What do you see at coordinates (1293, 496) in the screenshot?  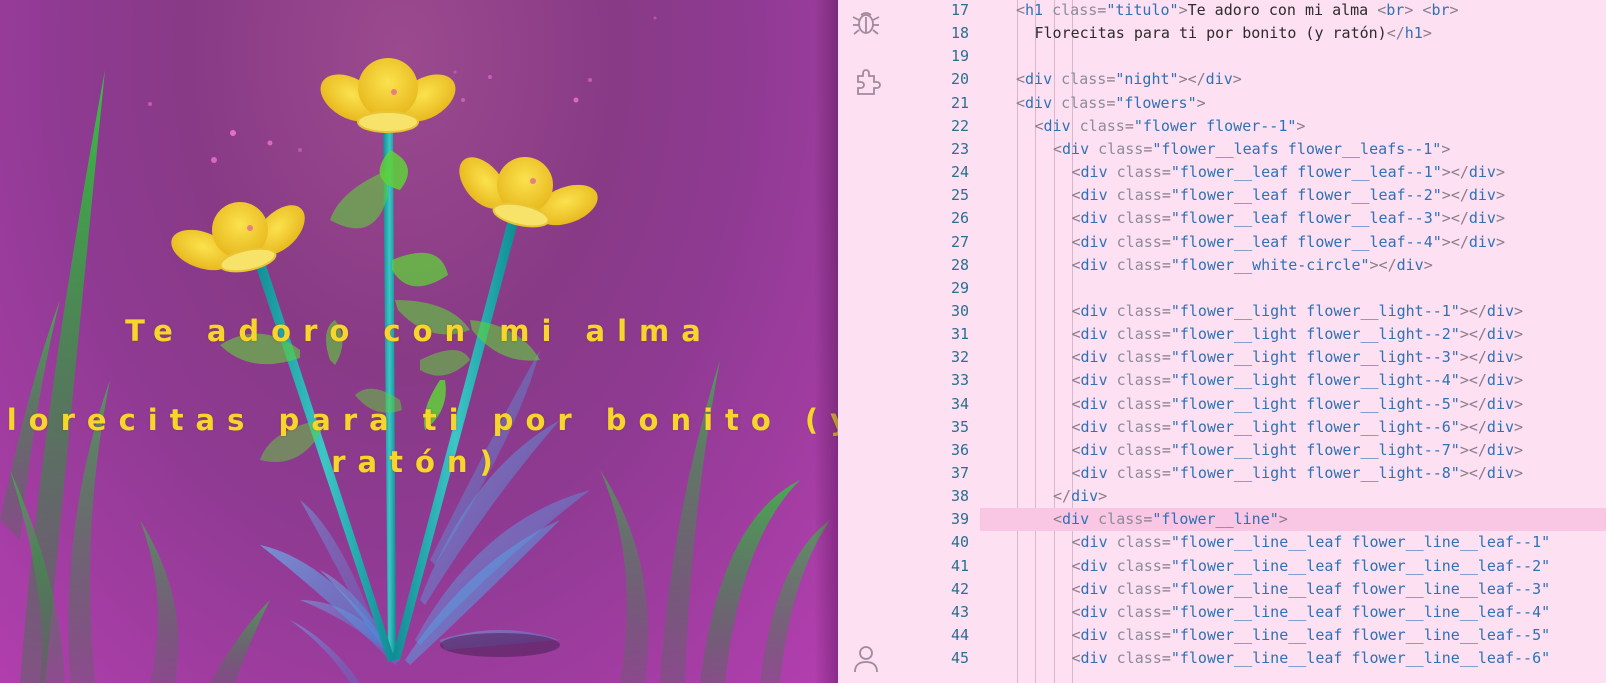 I see `code-line: </div>` at bounding box center [1293, 496].